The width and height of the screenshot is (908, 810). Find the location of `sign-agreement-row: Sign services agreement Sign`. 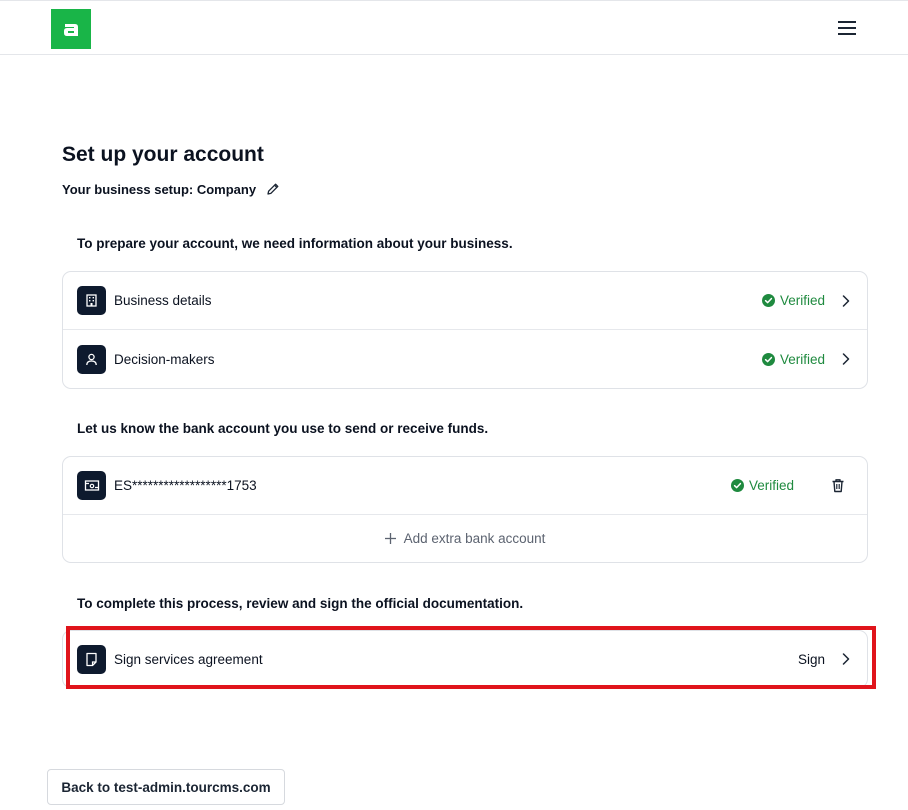

sign-agreement-row: Sign services agreement Sign is located at coordinates (465, 659).